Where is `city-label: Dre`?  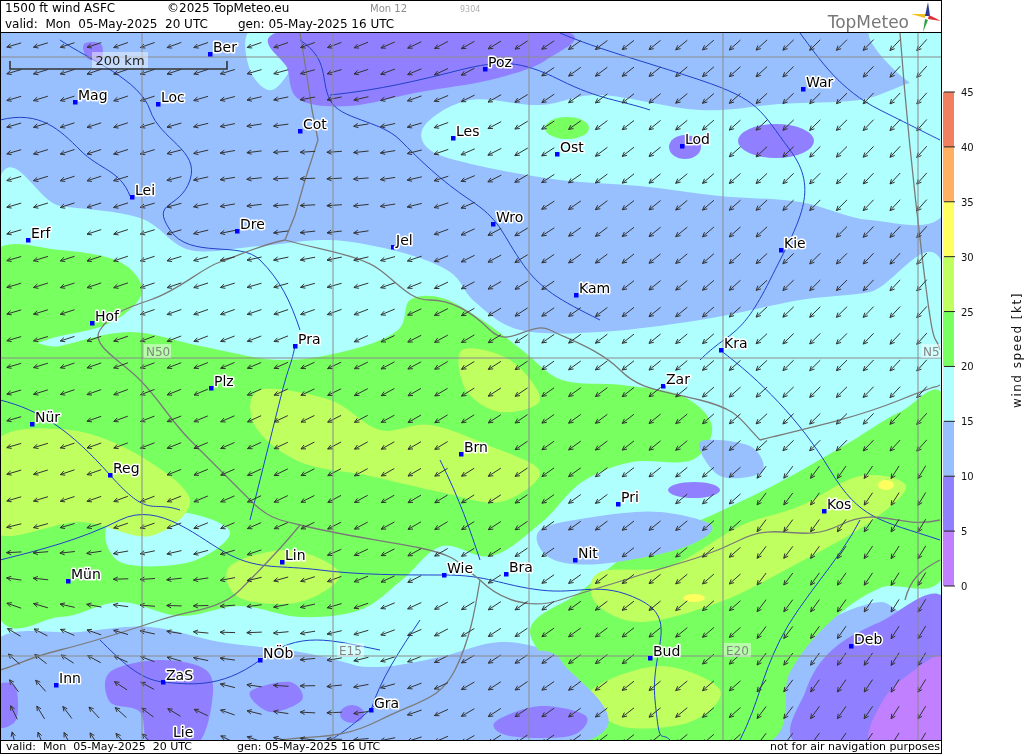 city-label: Dre is located at coordinates (252, 224).